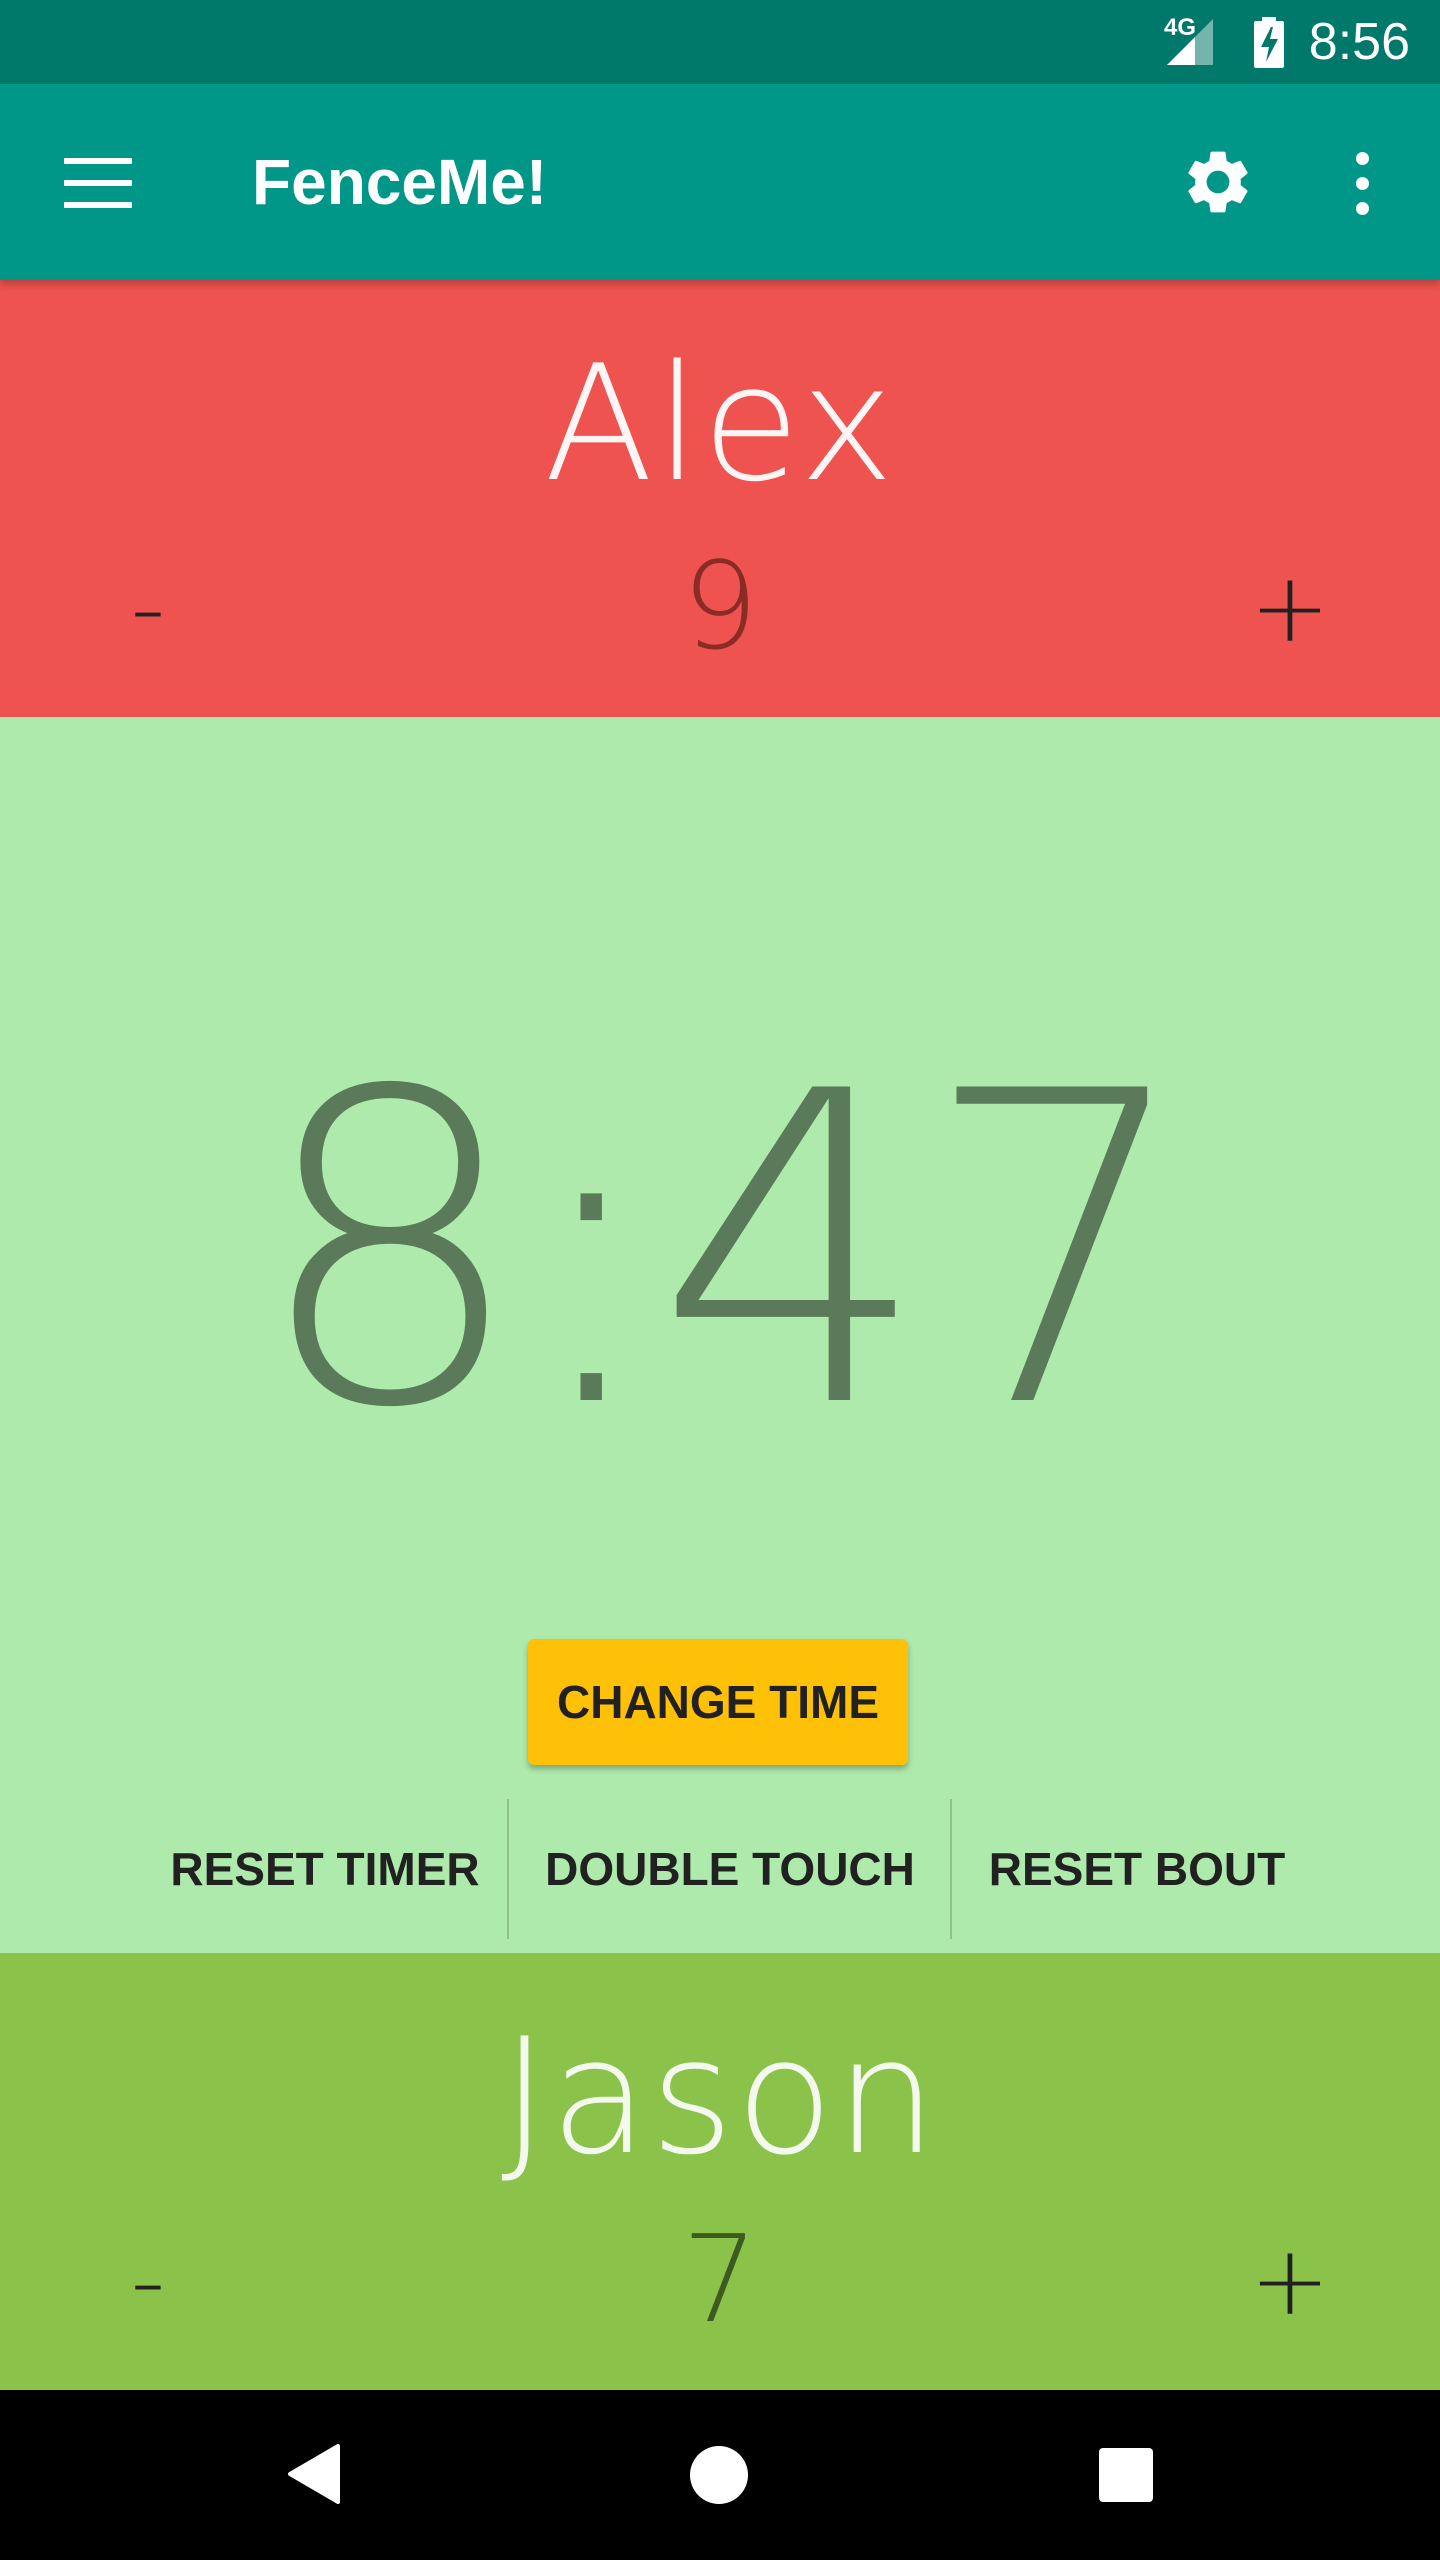  What do you see at coordinates (1359, 42) in the screenshot?
I see `status-time: 8:56` at bounding box center [1359, 42].